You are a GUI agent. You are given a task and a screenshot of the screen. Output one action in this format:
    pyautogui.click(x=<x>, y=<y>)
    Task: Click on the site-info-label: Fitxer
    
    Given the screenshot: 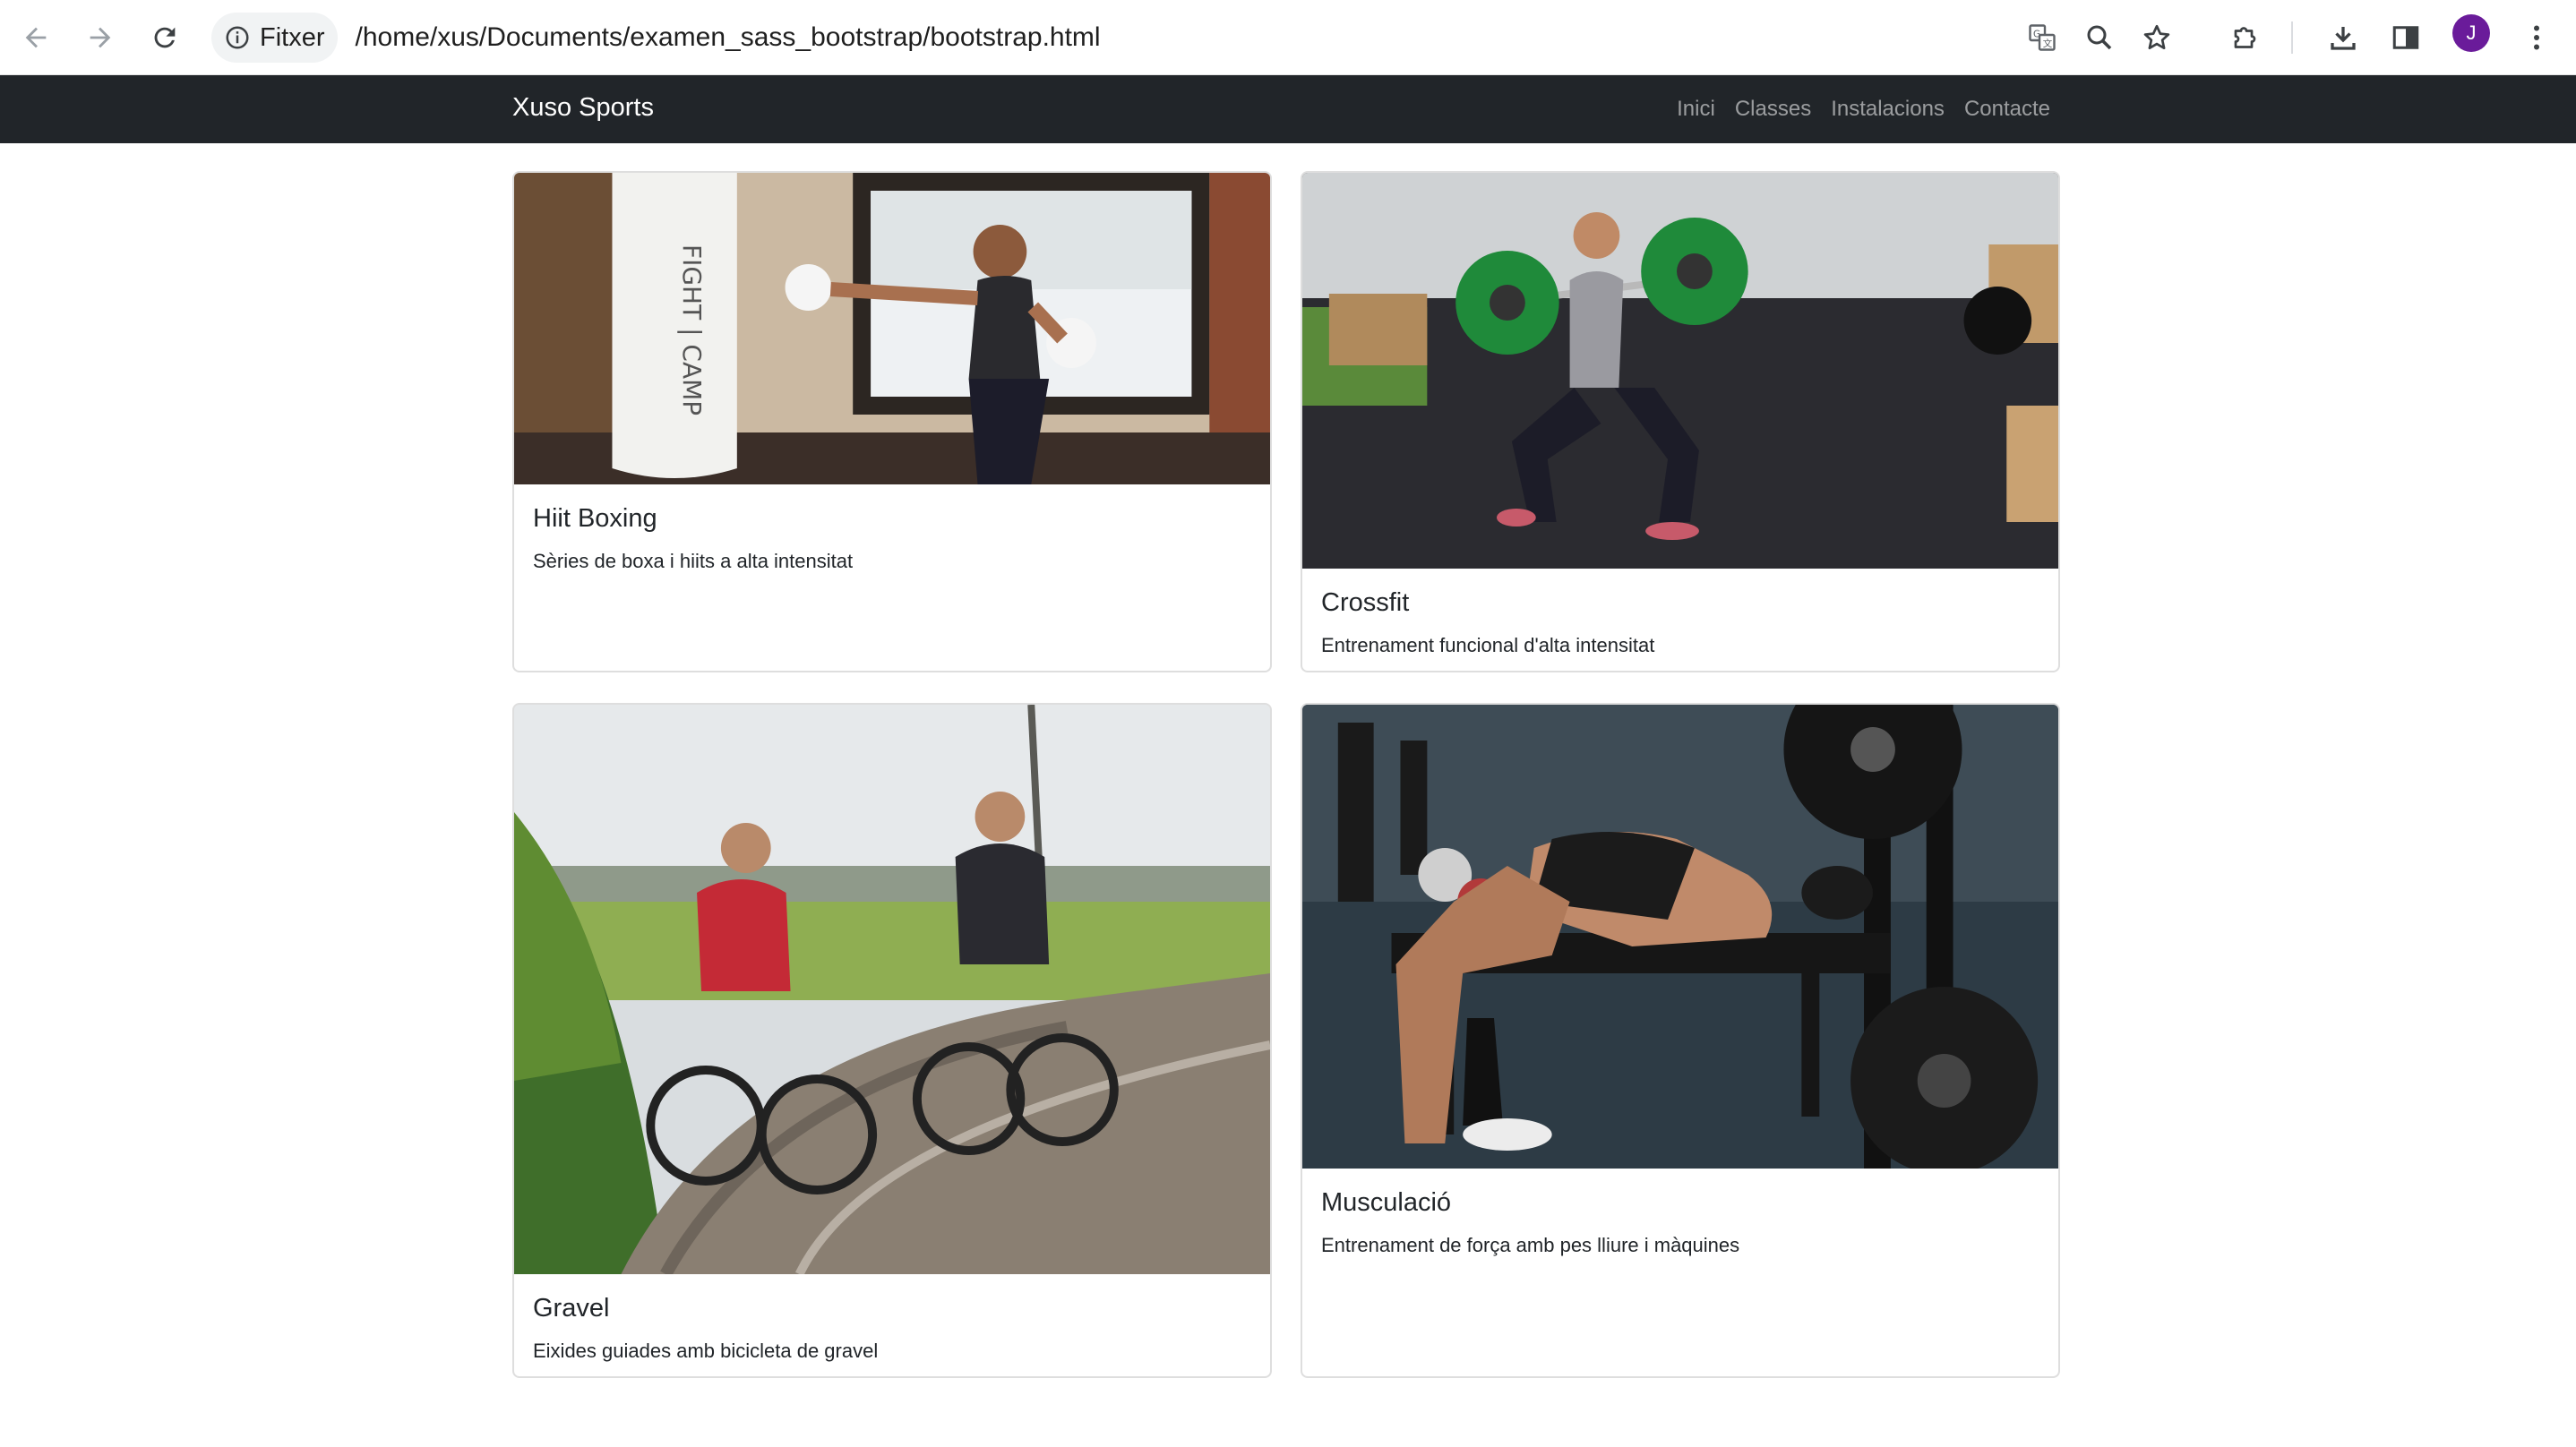 What is the action you would take?
    pyautogui.click(x=292, y=37)
    